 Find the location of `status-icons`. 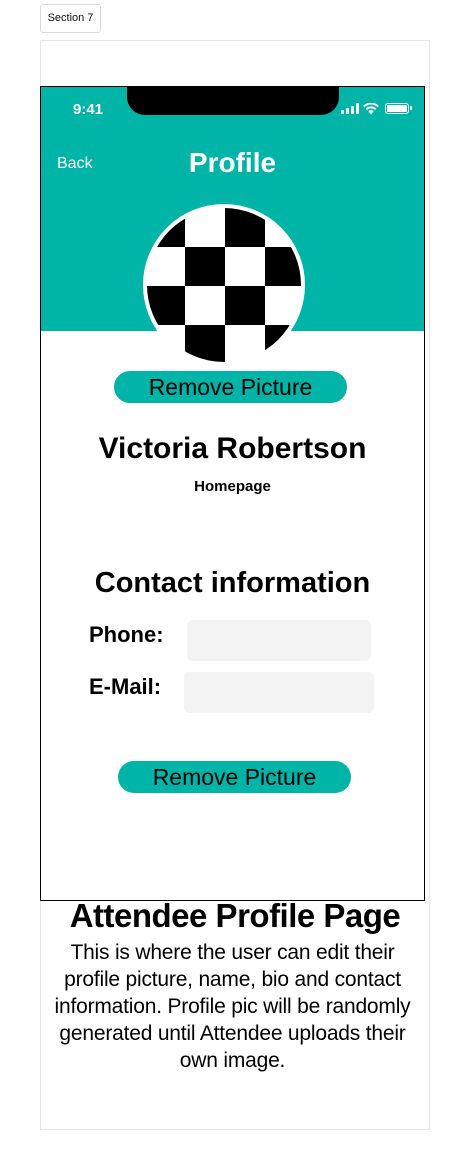

status-icons is located at coordinates (370, 108).